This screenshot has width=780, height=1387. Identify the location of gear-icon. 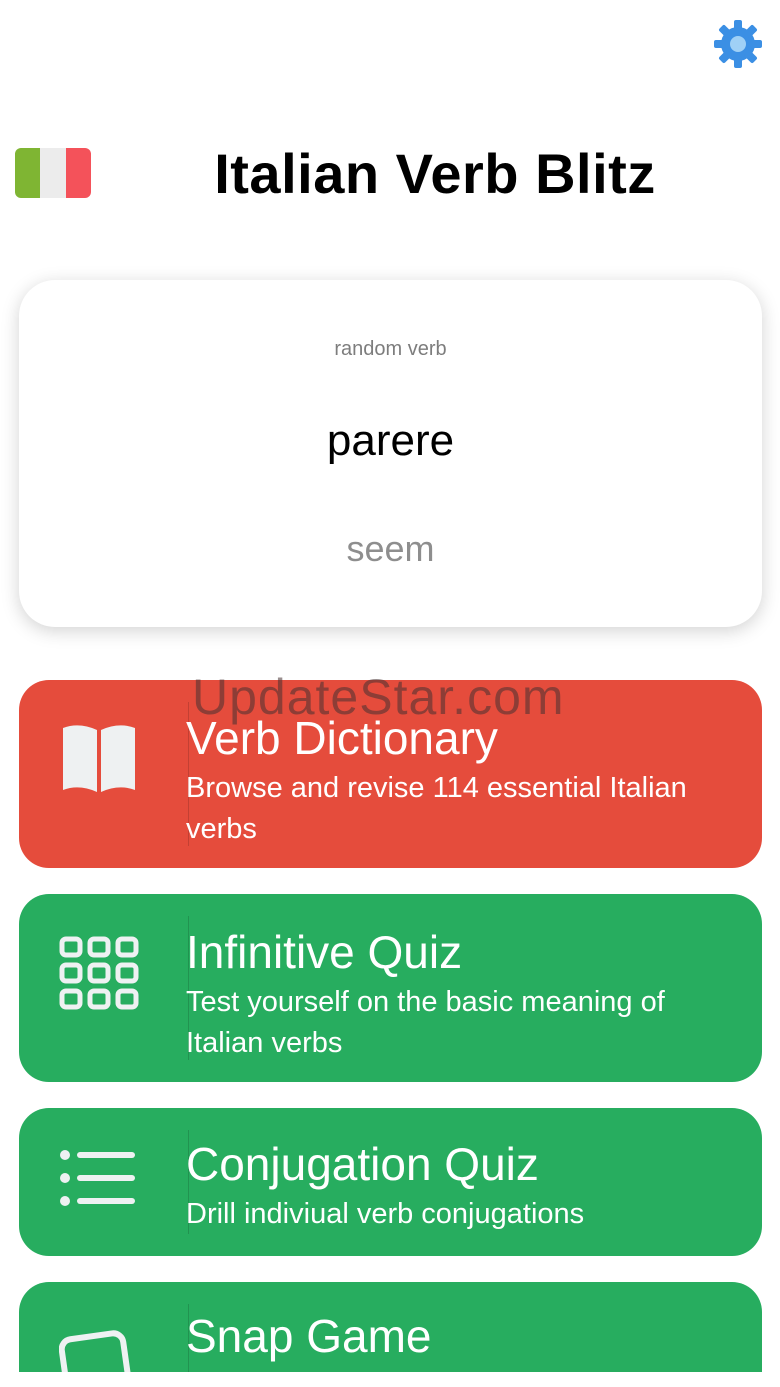
(738, 44).